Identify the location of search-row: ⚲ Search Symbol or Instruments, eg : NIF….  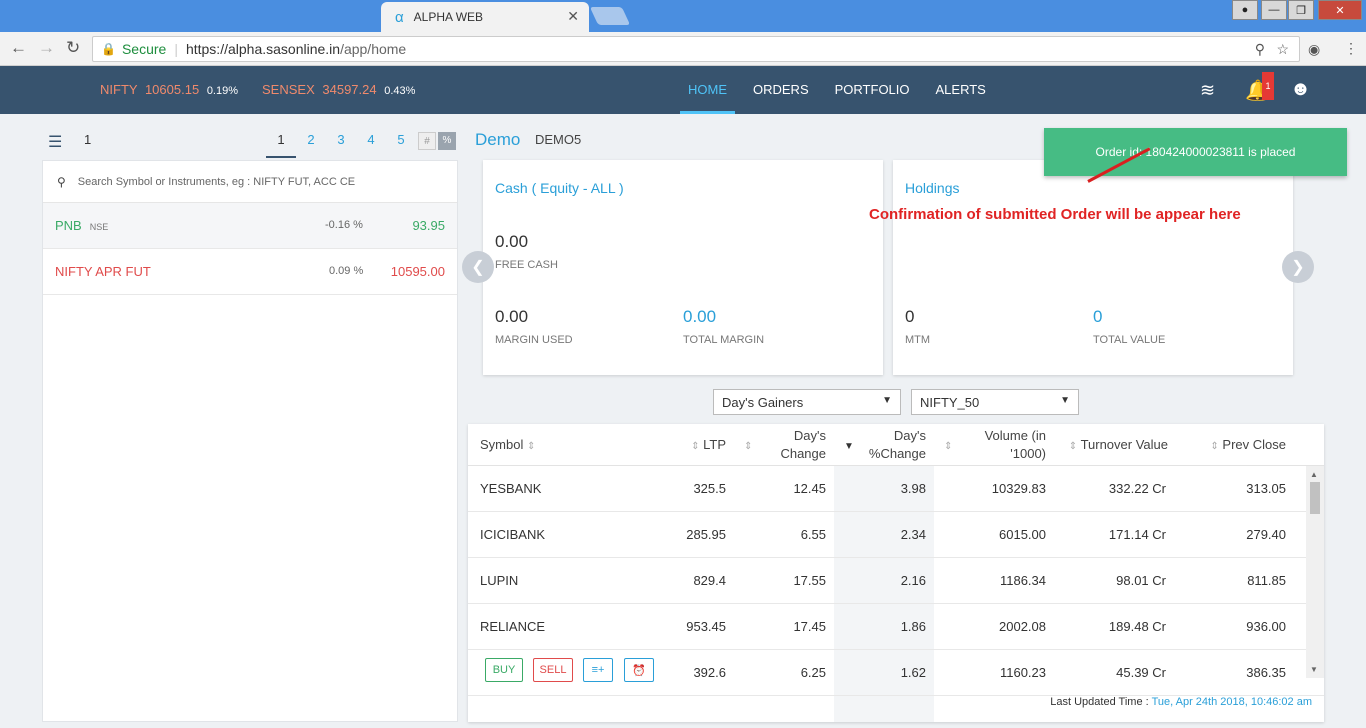
(250, 182).